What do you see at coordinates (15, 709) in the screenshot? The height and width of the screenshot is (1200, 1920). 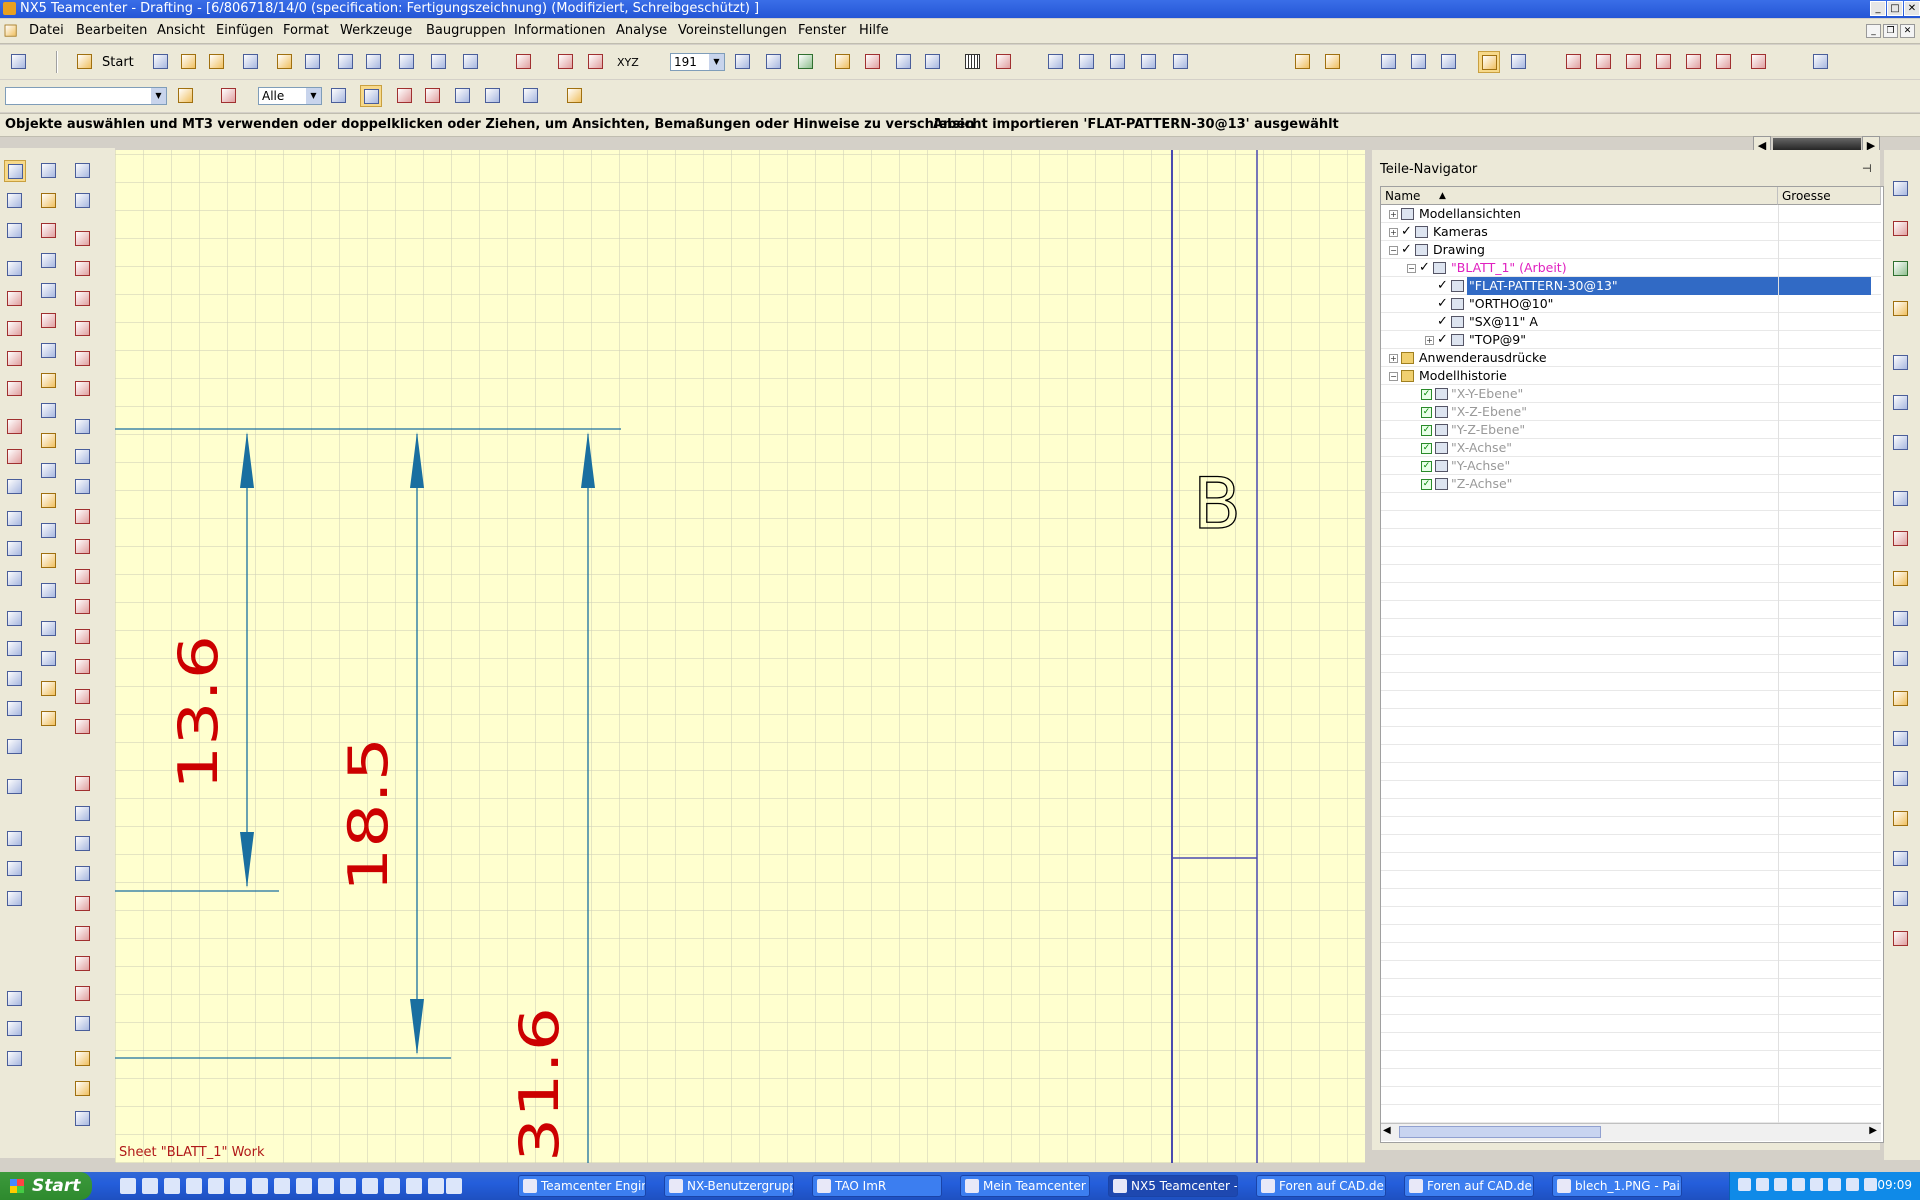 I see `extend-tool-icon` at bounding box center [15, 709].